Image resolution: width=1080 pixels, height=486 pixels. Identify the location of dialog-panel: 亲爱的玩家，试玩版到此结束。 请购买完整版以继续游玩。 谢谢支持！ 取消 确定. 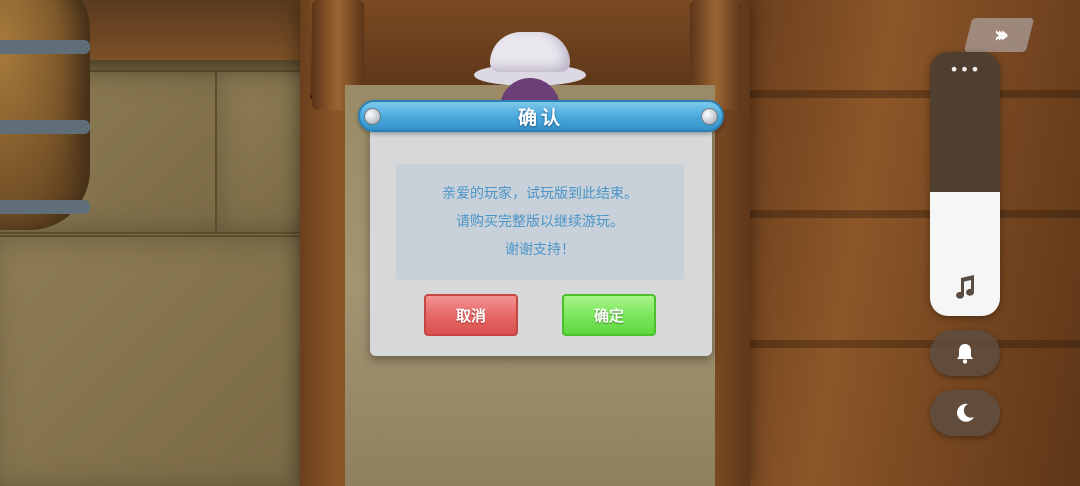
(541, 241).